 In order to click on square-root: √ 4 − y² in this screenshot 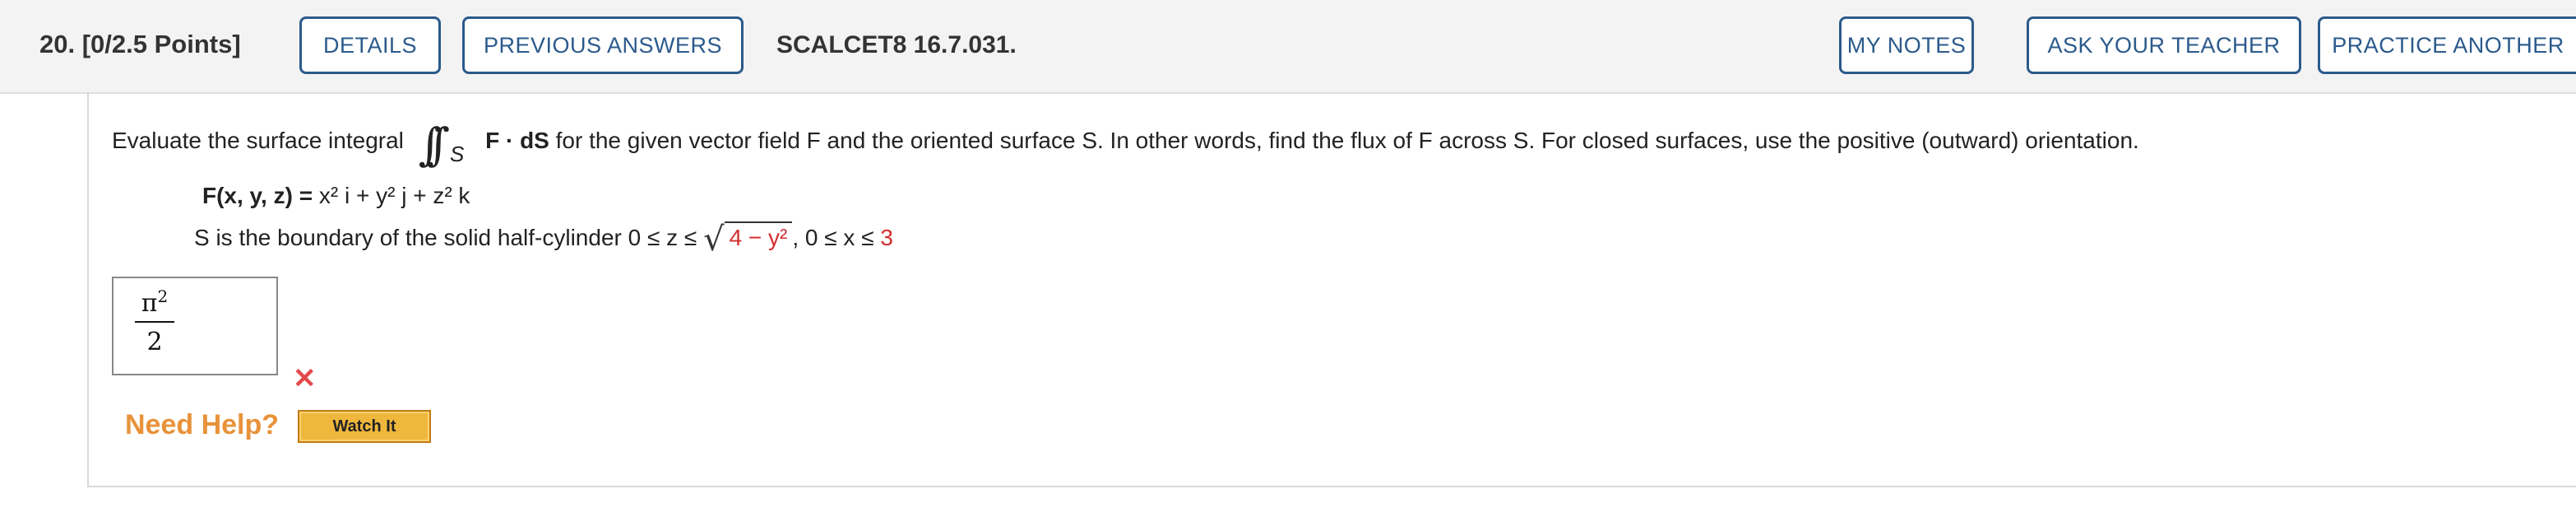, I will do `click(748, 239)`.